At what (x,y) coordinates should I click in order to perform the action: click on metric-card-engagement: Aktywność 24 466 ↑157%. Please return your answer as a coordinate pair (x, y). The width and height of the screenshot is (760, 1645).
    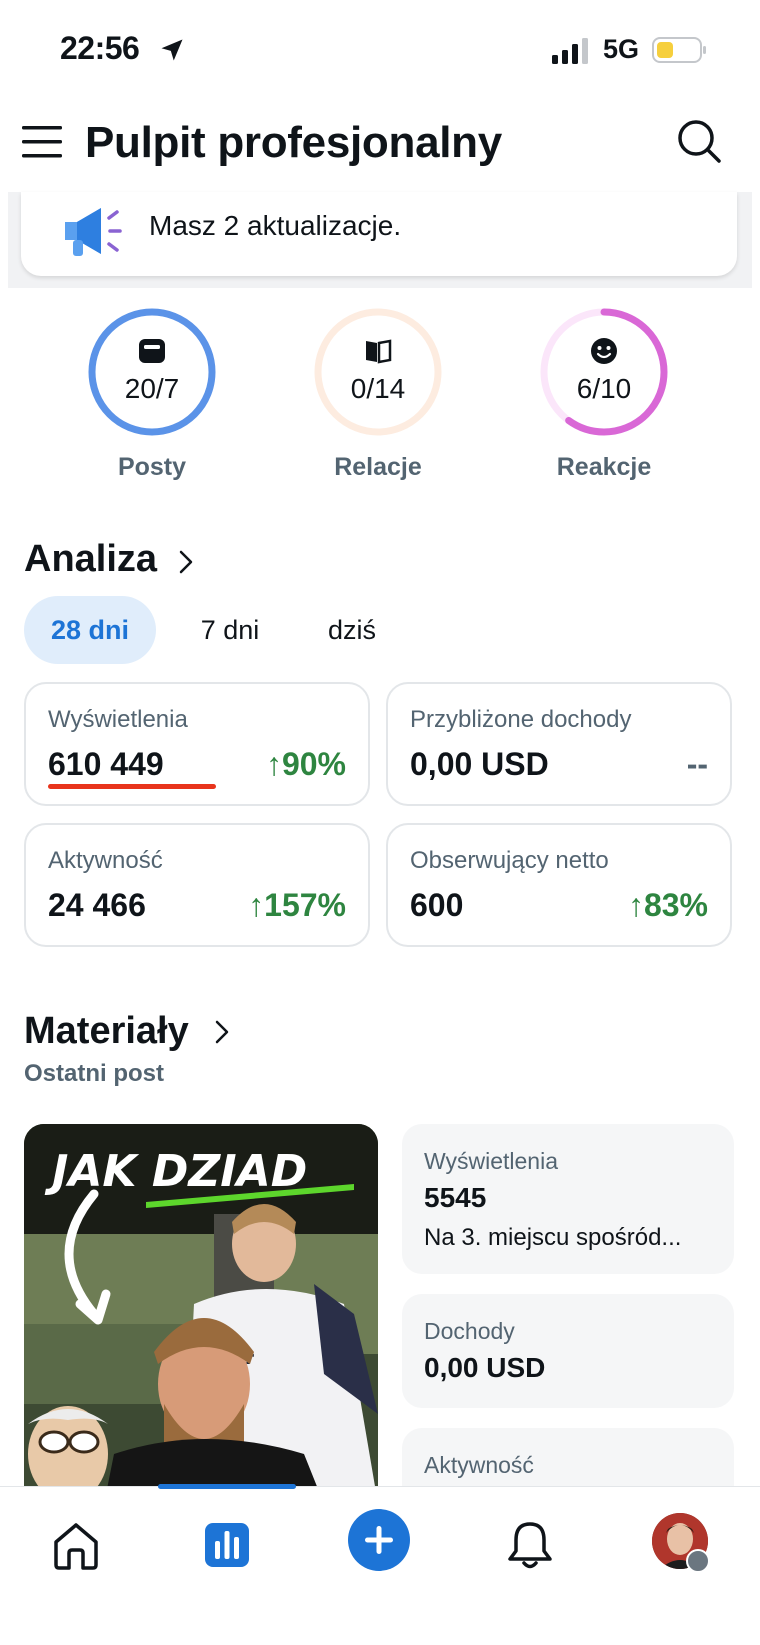
    Looking at the image, I should click on (197, 885).